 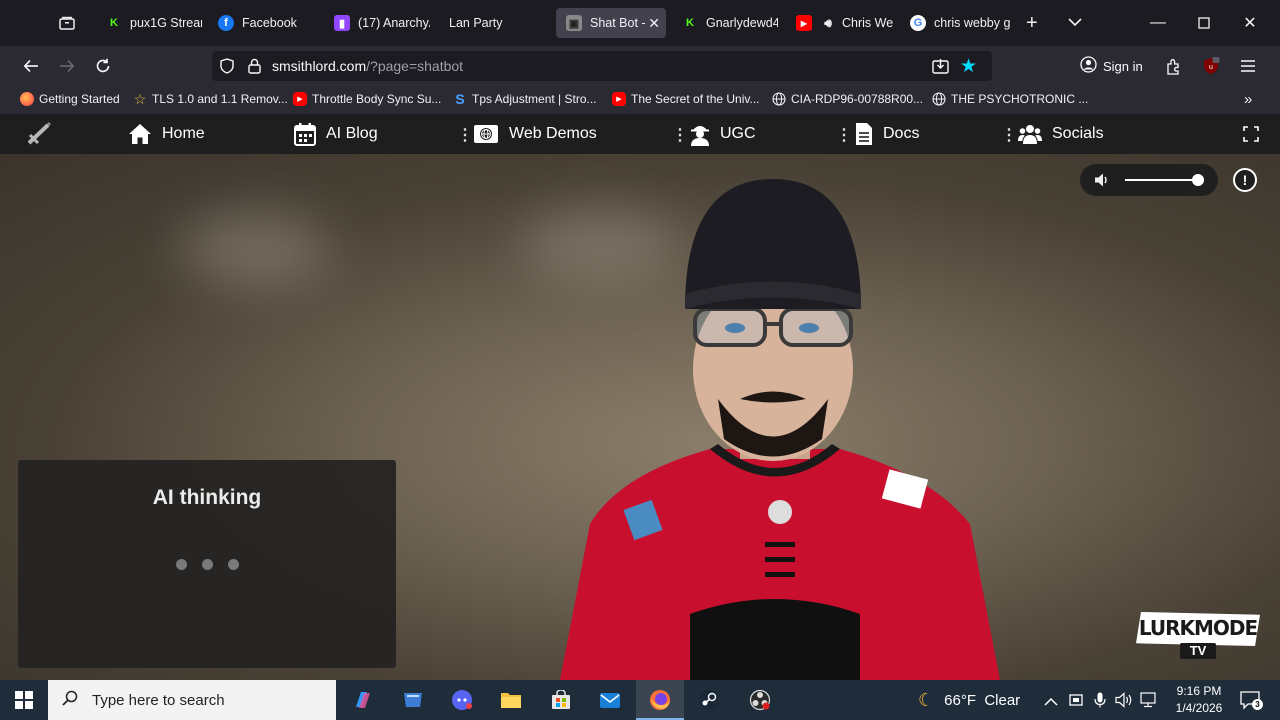 I want to click on address-bar: smsithlord.com/?page=shatbot ★, so click(x=602, y=66).